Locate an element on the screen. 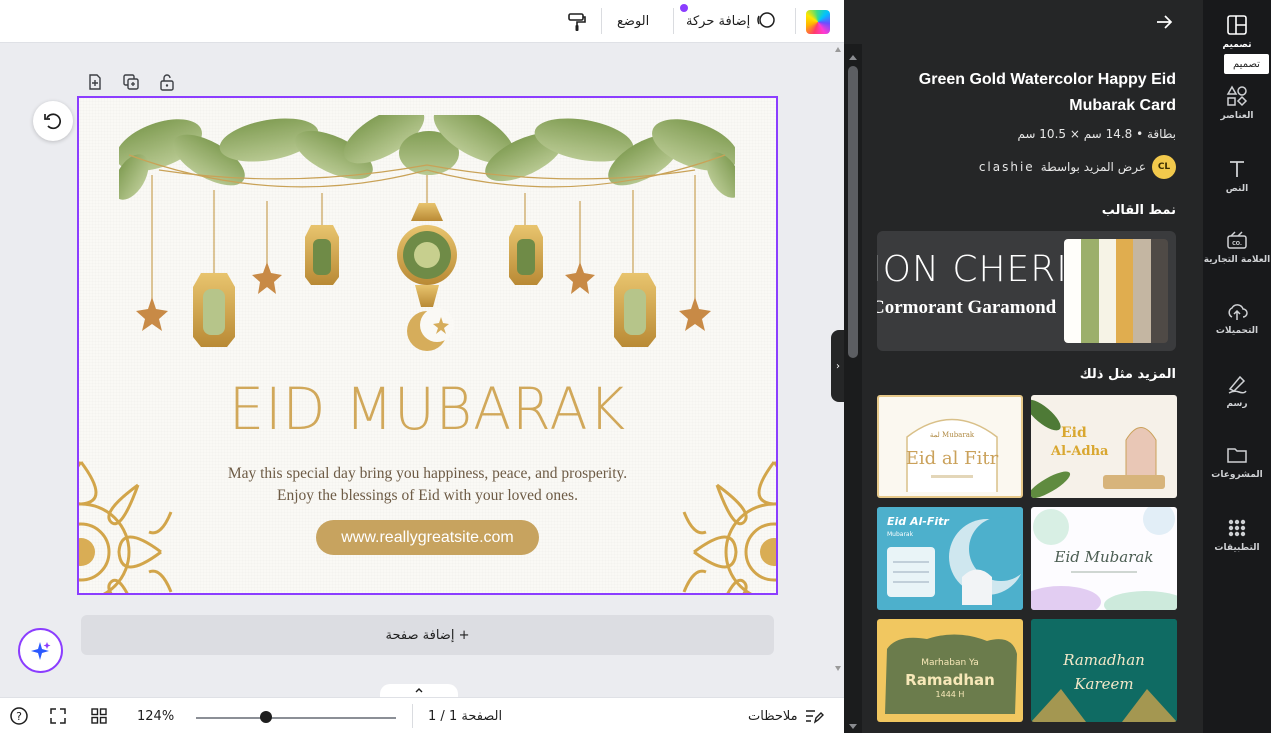  collapse-pages-tab is located at coordinates (419, 691).